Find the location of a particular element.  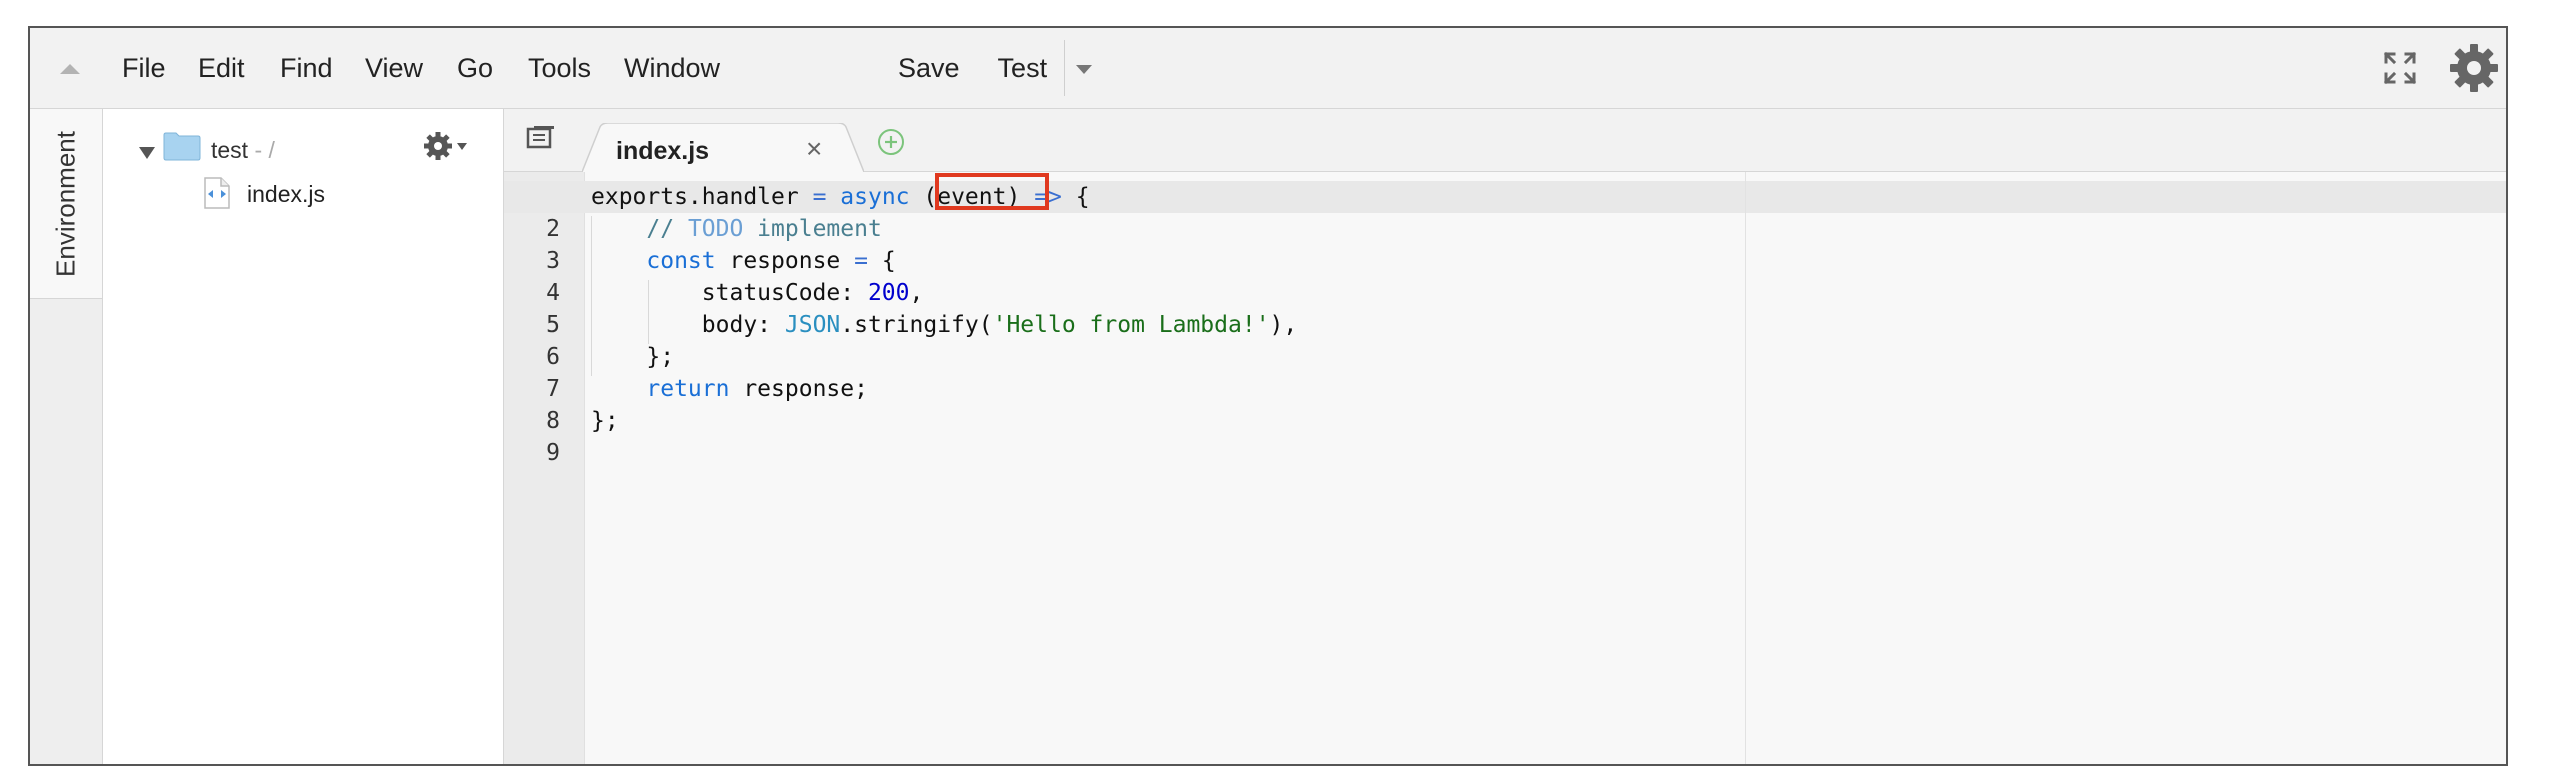

tab-index-js: index.js × is located at coordinates (723, 147).